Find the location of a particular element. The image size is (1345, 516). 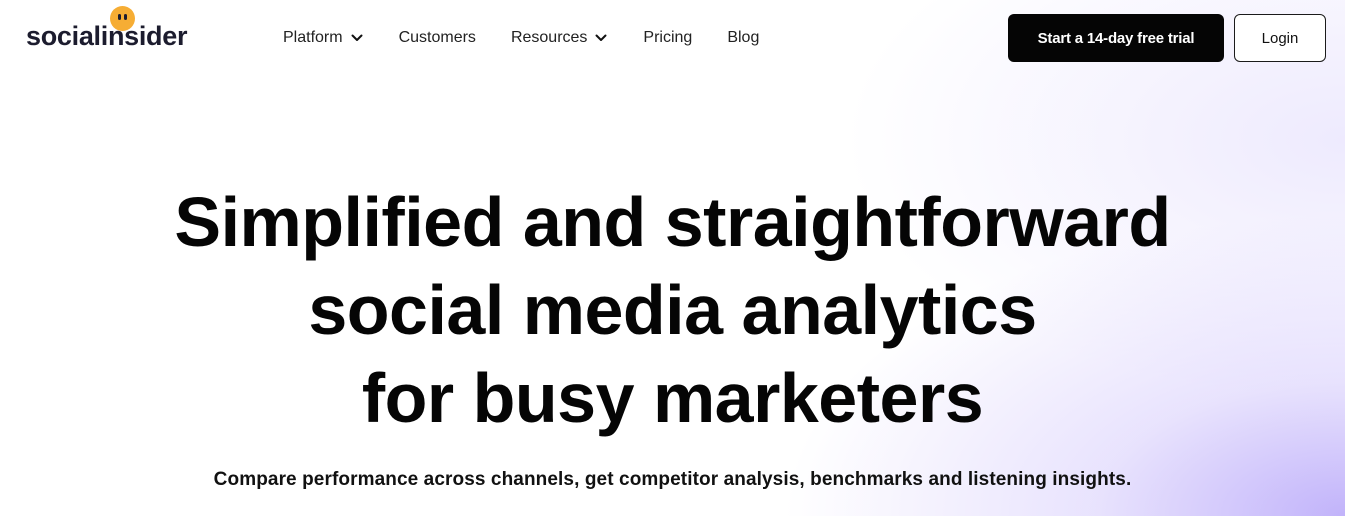

nav-item-label: Resources is located at coordinates (549, 37).